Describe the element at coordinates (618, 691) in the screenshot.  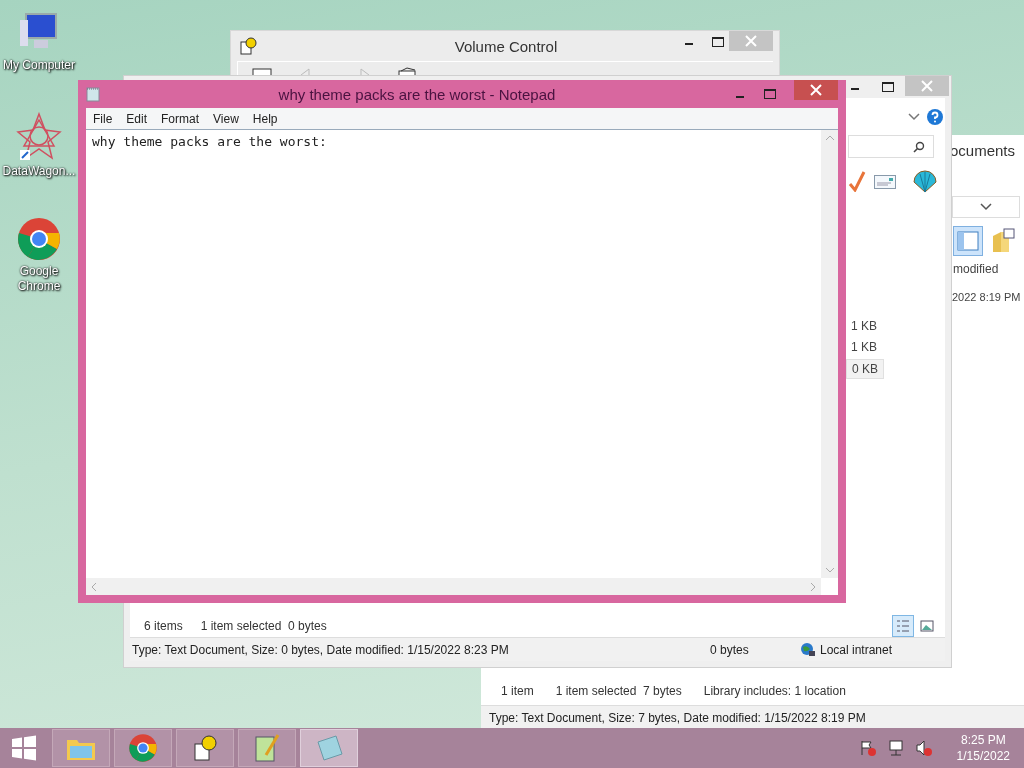
I see `status-text: 1 item selected 7 bytes` at that location.